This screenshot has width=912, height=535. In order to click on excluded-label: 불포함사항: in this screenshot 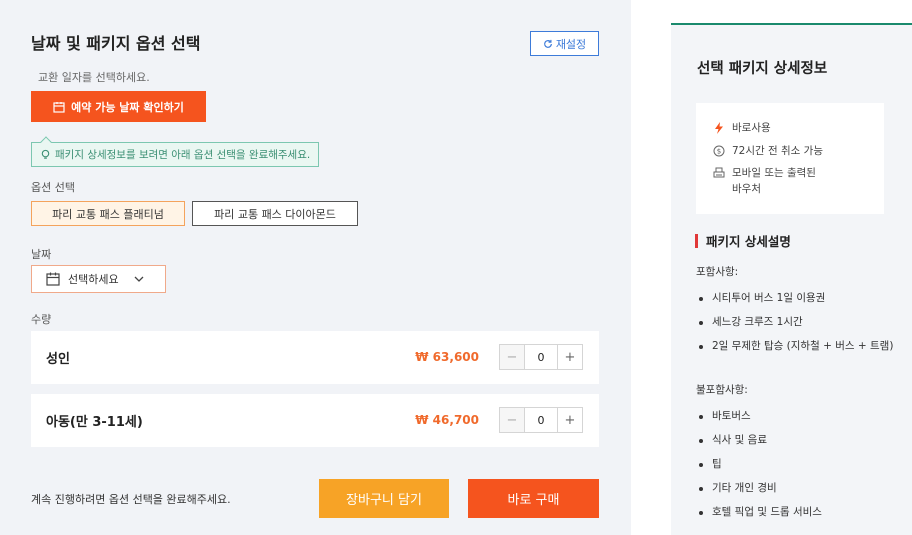, I will do `click(722, 390)`.